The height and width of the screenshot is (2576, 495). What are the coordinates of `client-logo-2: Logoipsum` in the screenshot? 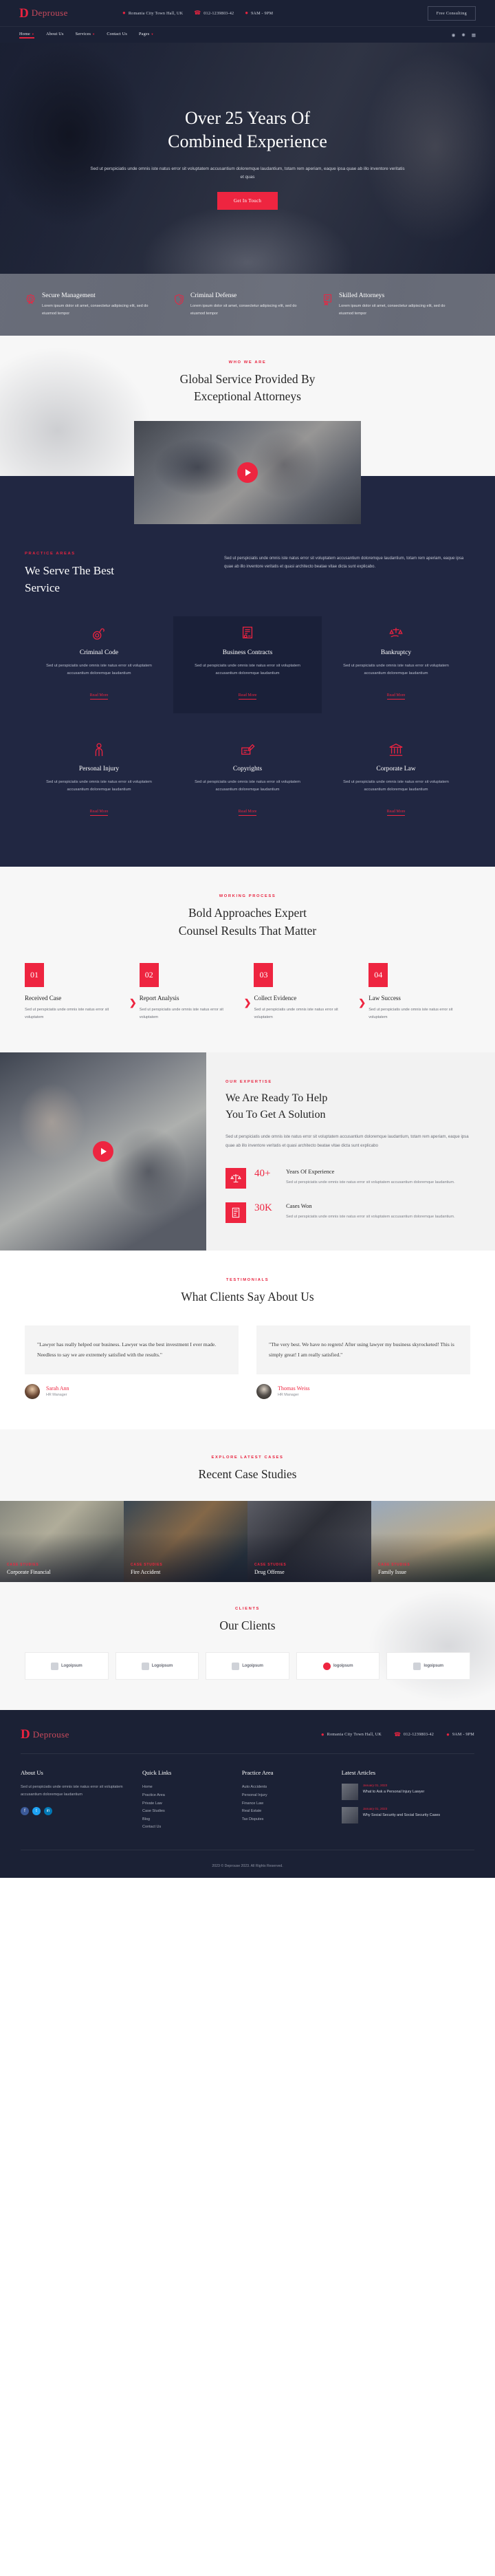 It's located at (157, 1666).